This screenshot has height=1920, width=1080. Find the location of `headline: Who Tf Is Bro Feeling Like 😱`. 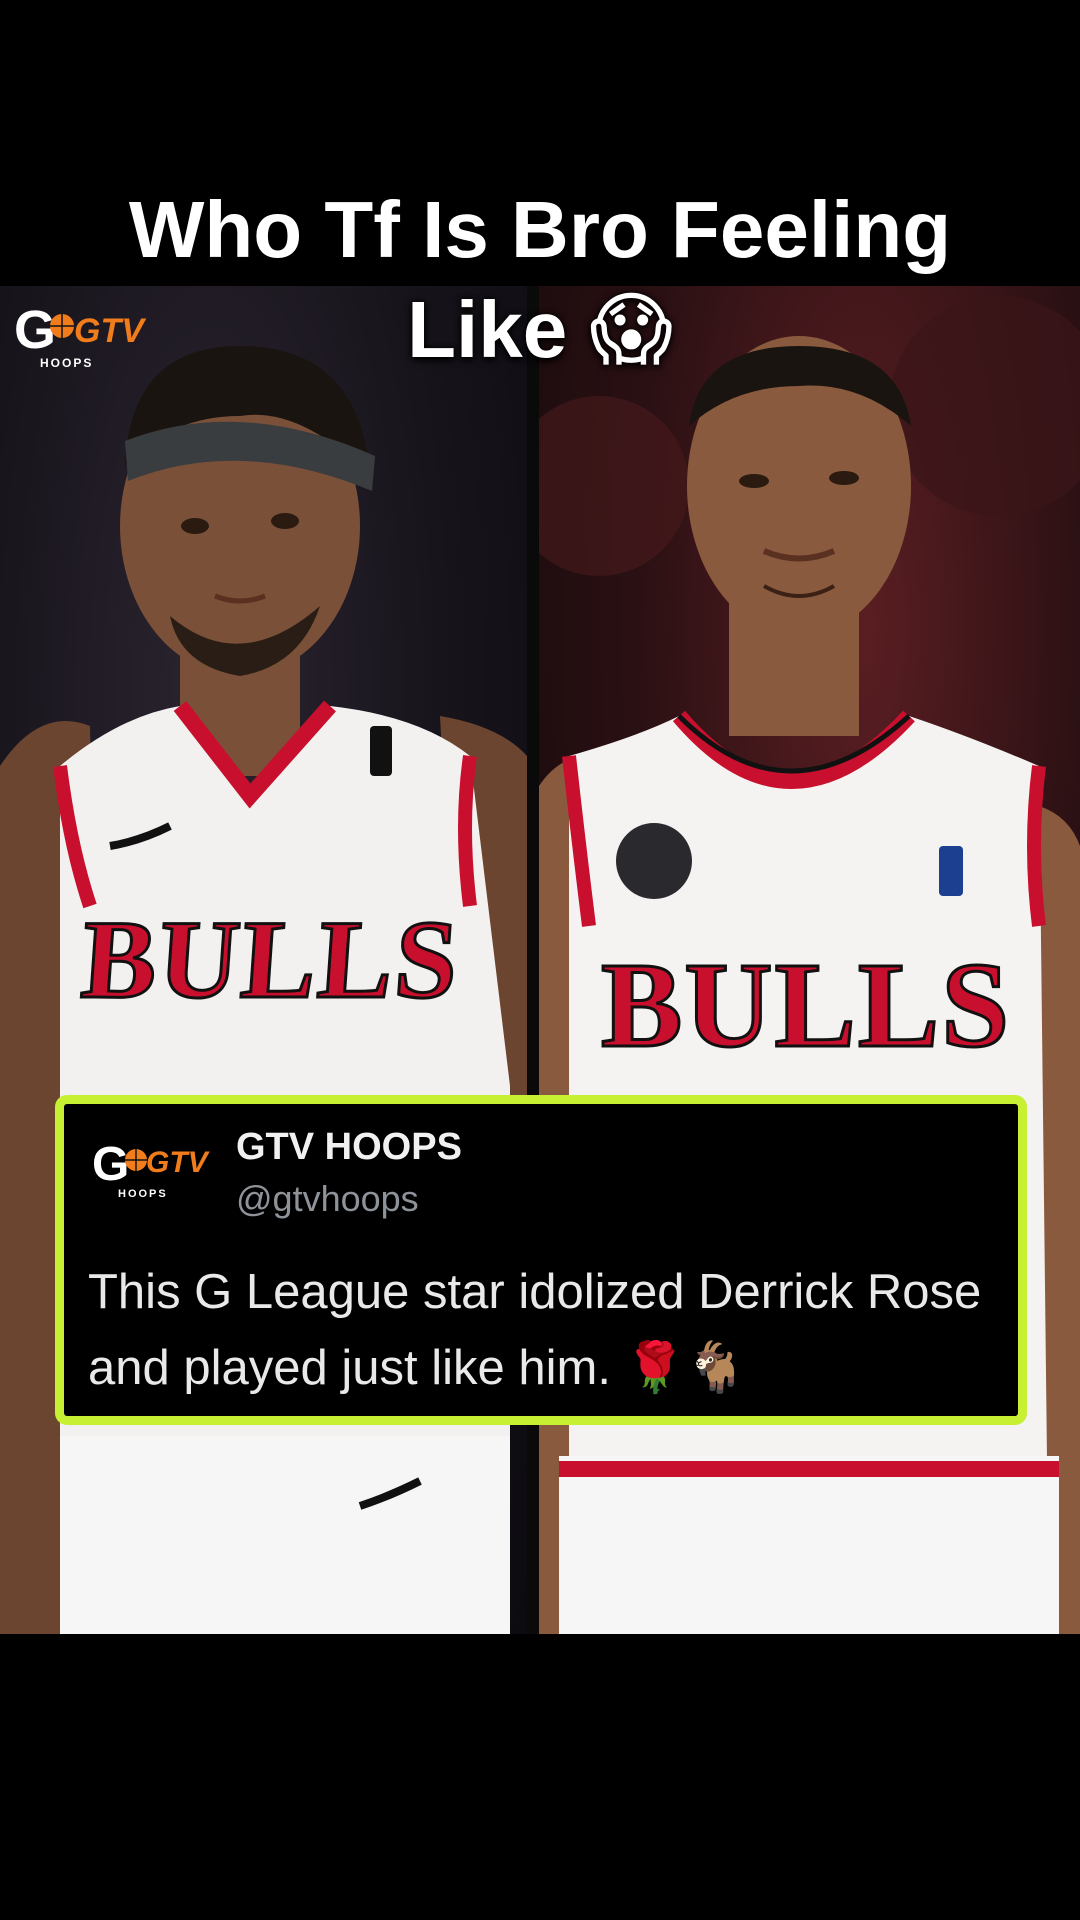

headline: Who Tf Is Bro Feeling Like 😱 is located at coordinates (540, 280).